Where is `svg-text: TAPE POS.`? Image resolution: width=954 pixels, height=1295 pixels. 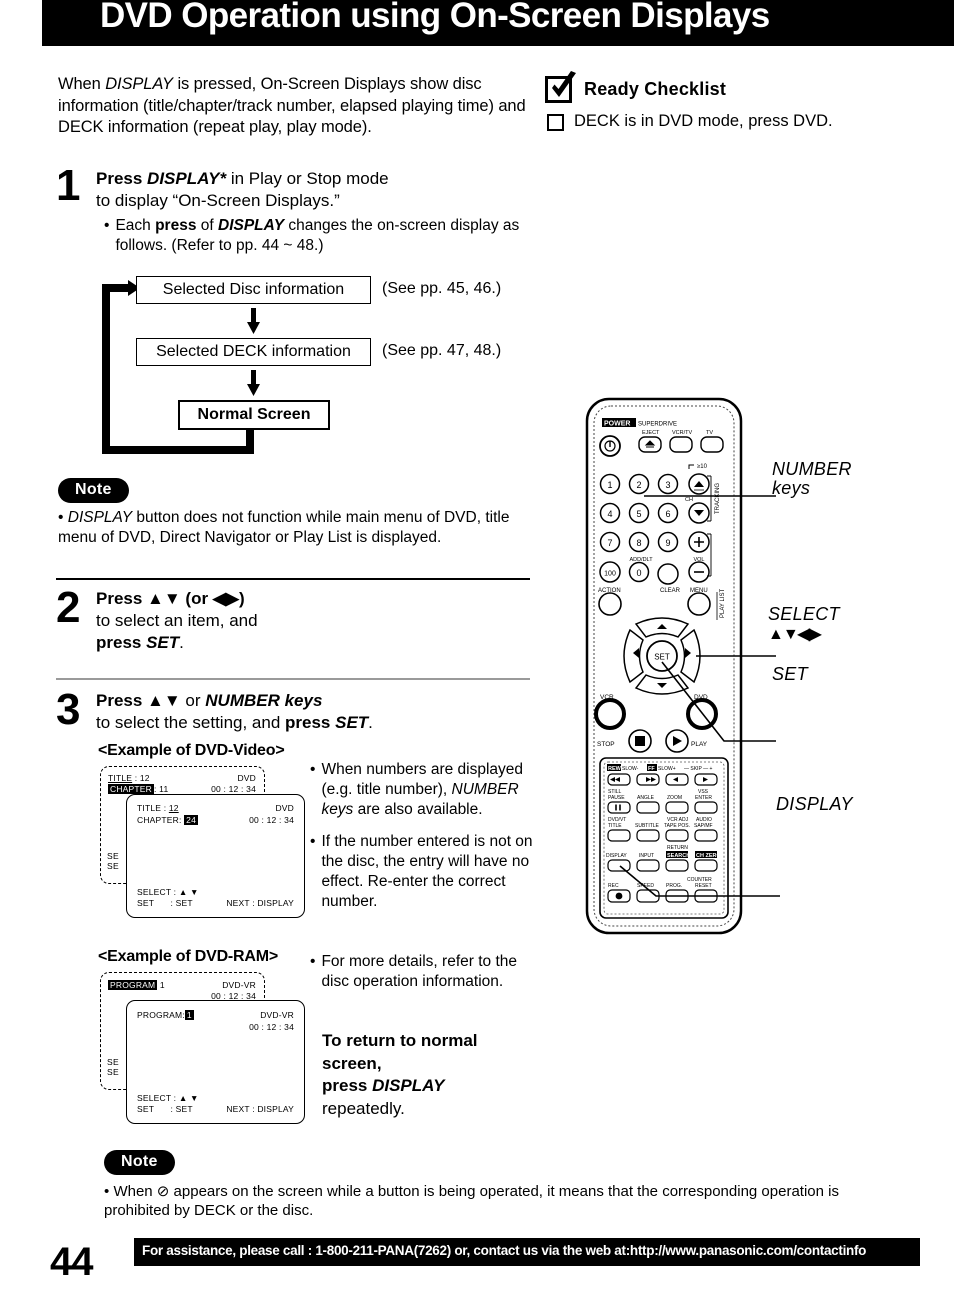 svg-text: TAPE POS. is located at coordinates (677, 826).